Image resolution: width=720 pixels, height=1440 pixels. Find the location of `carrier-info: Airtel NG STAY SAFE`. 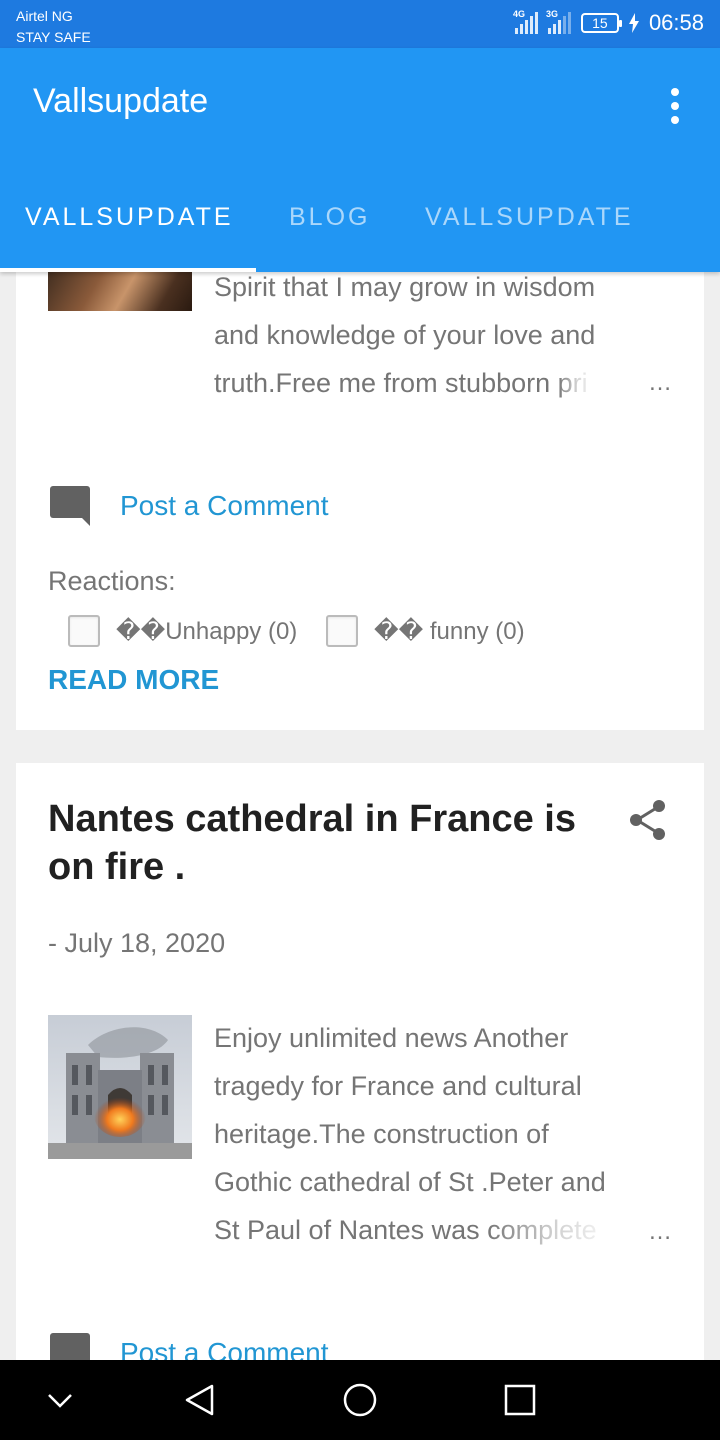

carrier-info: Airtel NG STAY SAFE is located at coordinates (53, 27).